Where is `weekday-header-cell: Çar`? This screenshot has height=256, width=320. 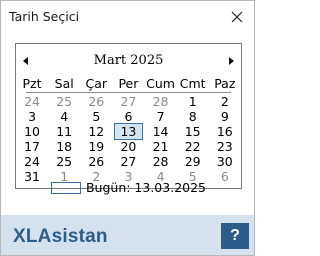 weekday-header-cell: Çar is located at coordinates (96, 83).